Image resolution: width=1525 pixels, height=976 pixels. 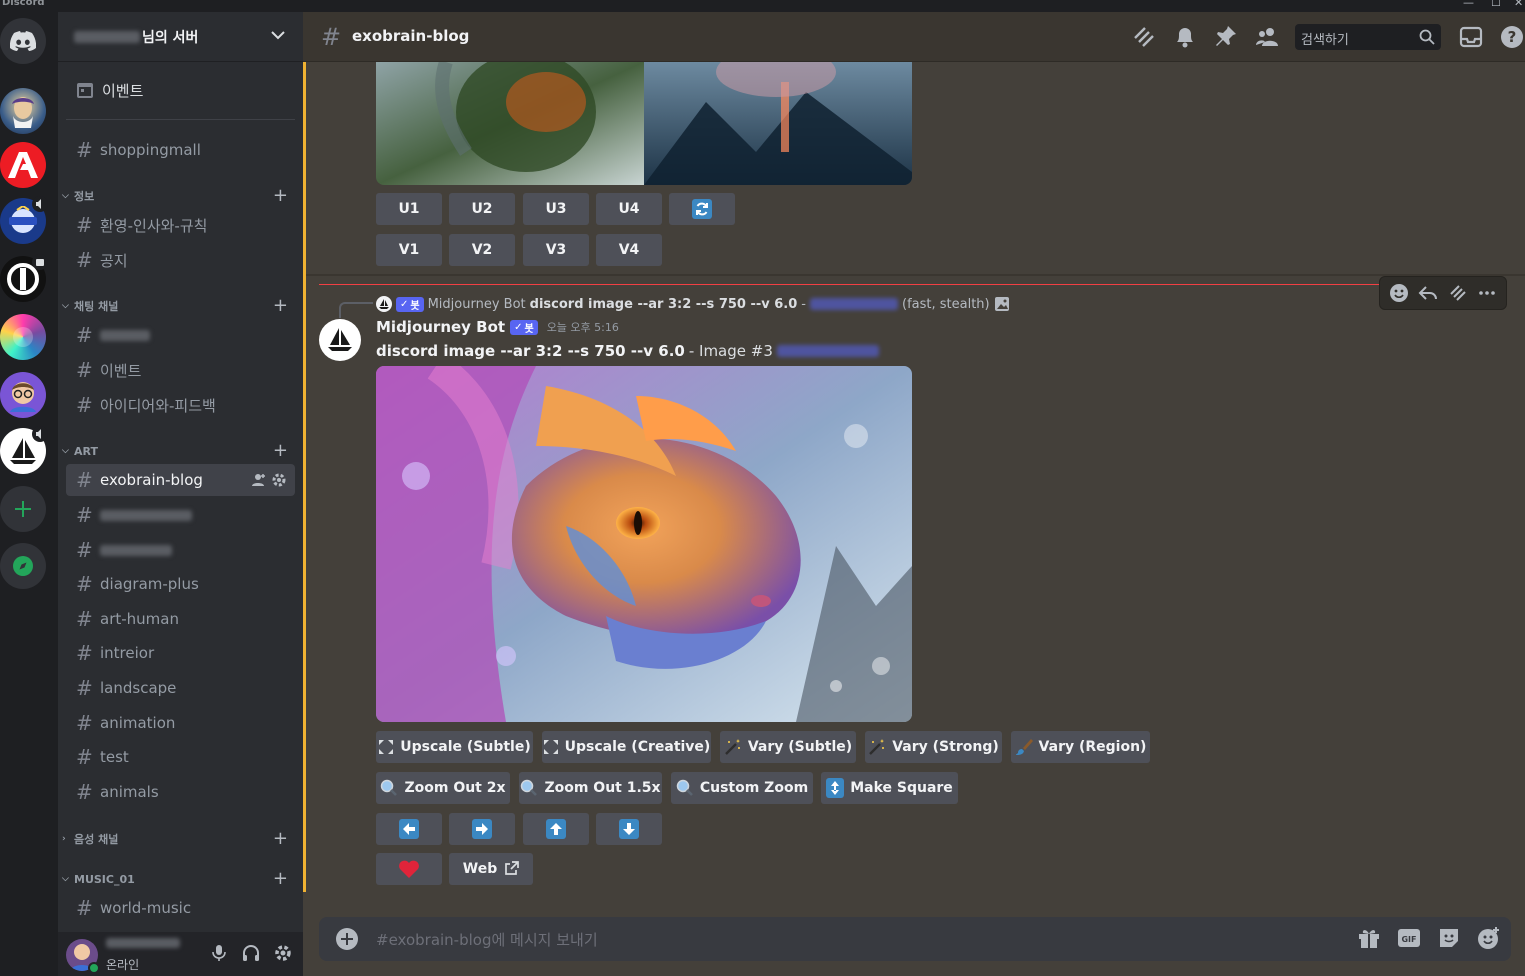 What do you see at coordinates (409, 209) in the screenshot?
I see `upscale-button-1: U1` at bounding box center [409, 209].